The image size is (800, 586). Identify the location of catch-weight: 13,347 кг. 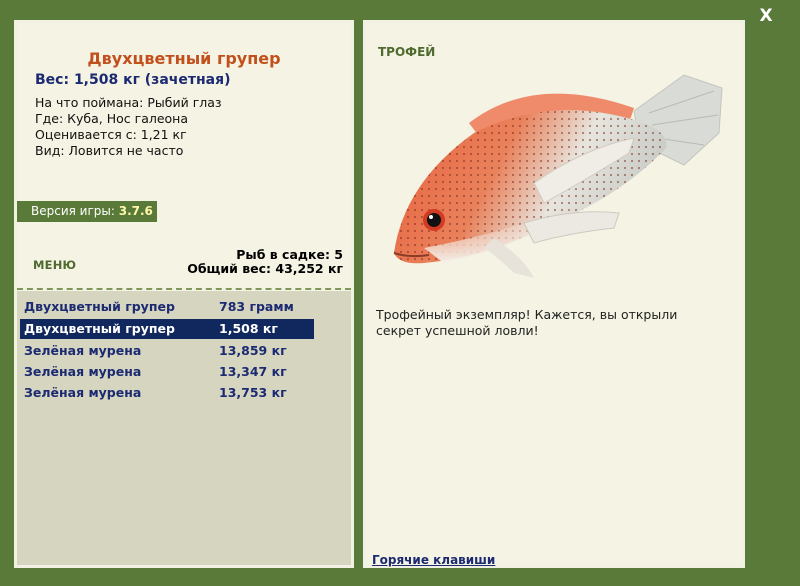
(253, 371).